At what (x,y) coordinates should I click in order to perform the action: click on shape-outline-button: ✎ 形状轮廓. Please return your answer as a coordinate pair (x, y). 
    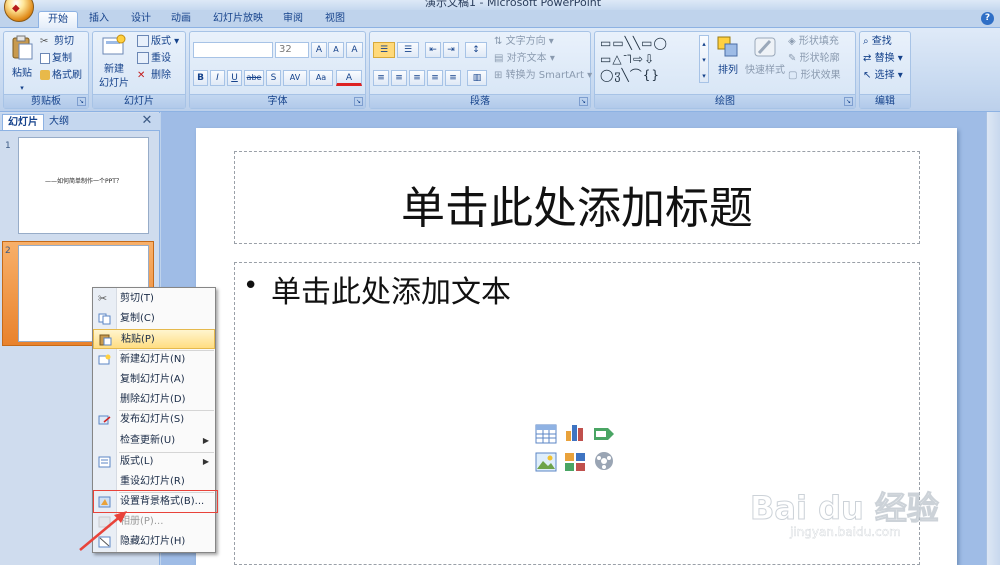
    Looking at the image, I should click on (814, 59).